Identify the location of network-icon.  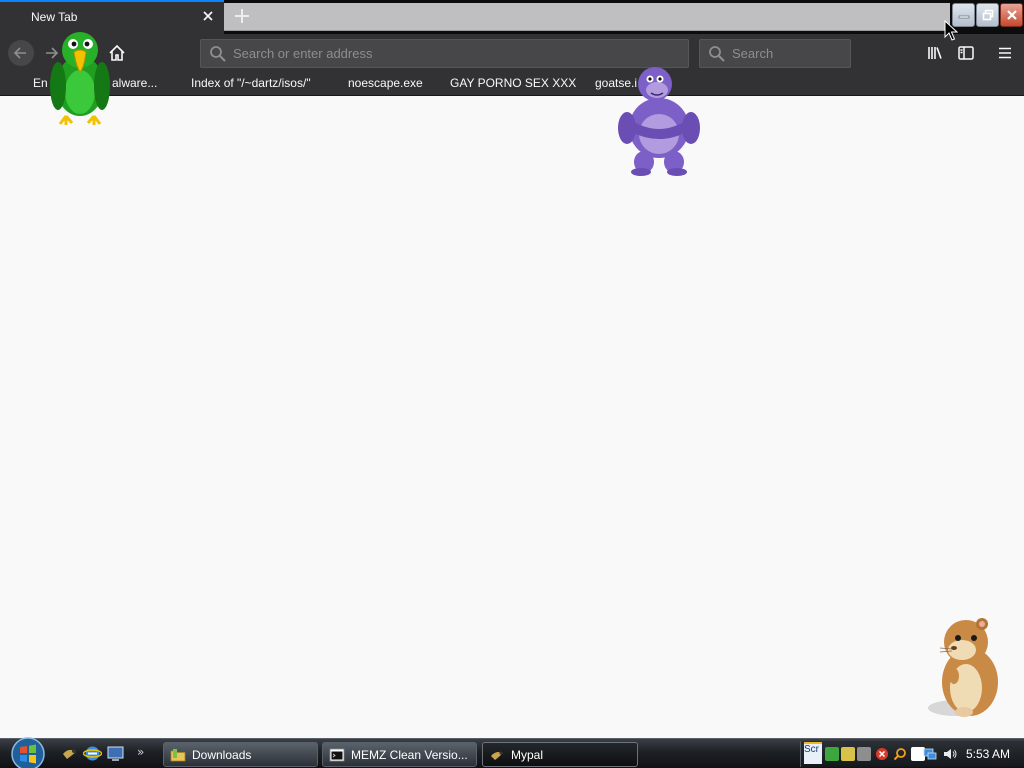
(930, 754).